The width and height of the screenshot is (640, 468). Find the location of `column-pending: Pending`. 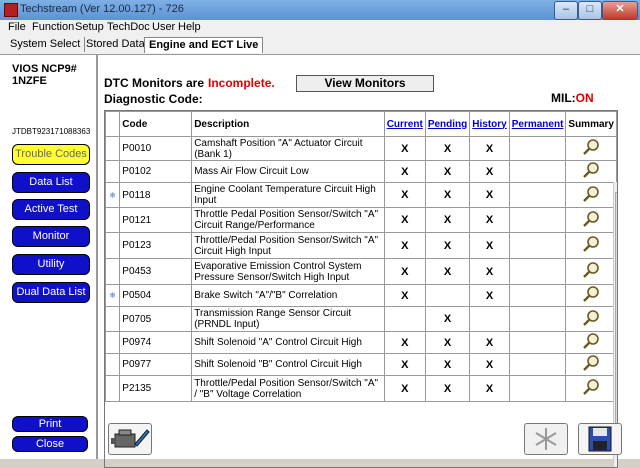

column-pending: Pending is located at coordinates (447, 124).